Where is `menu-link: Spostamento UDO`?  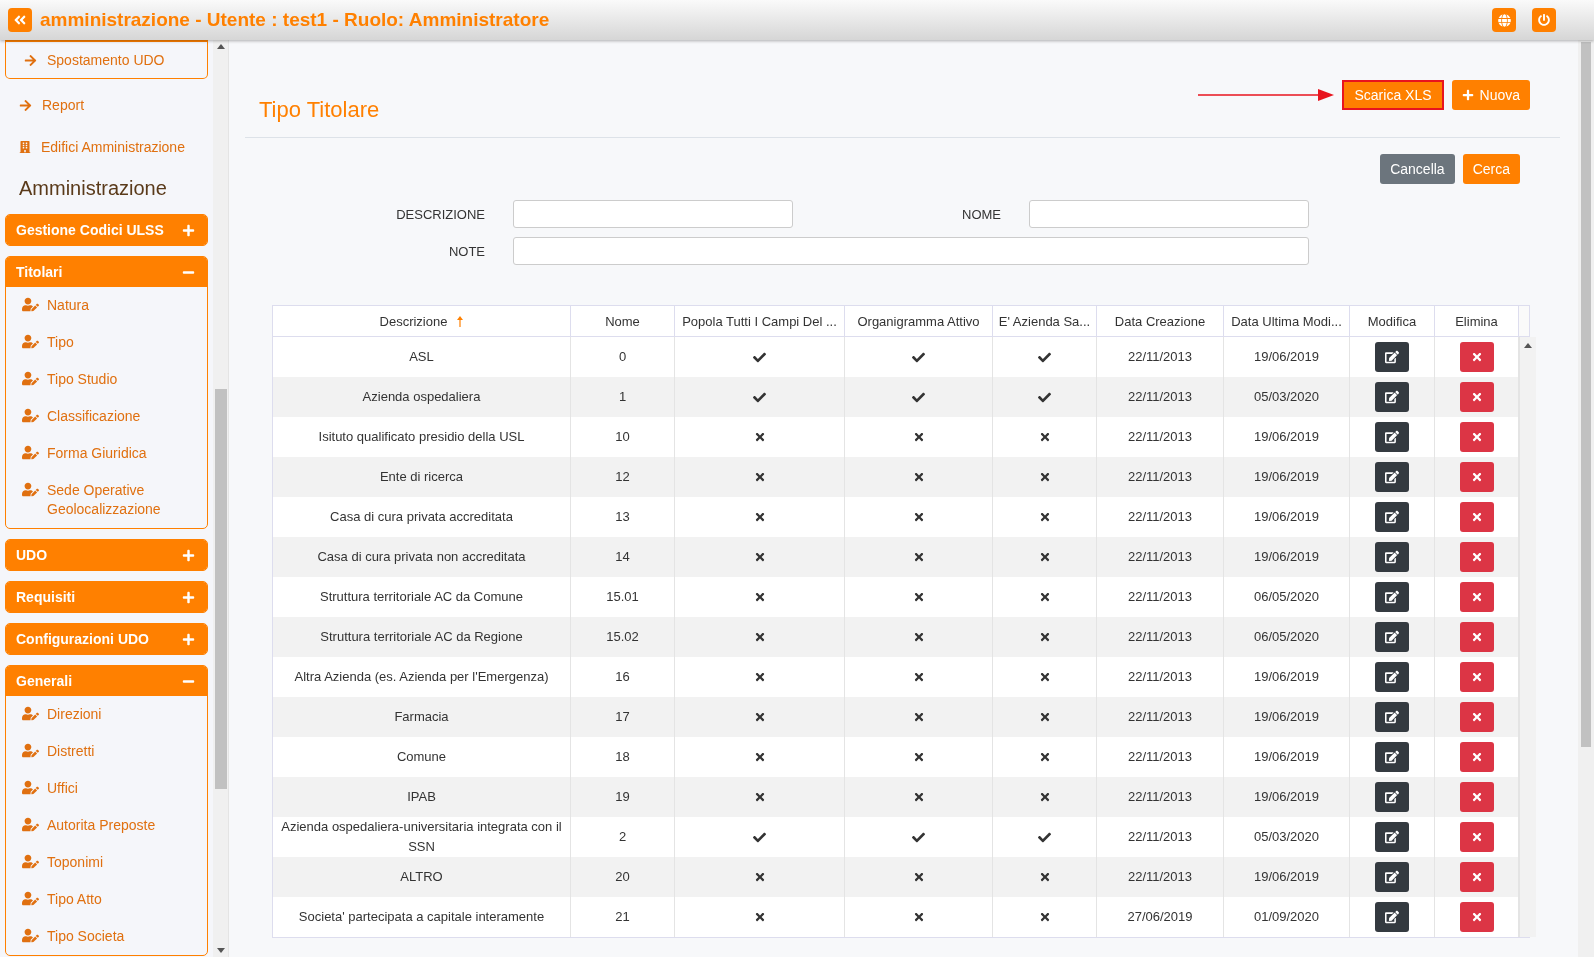
menu-link: Spostamento UDO is located at coordinates (106, 59).